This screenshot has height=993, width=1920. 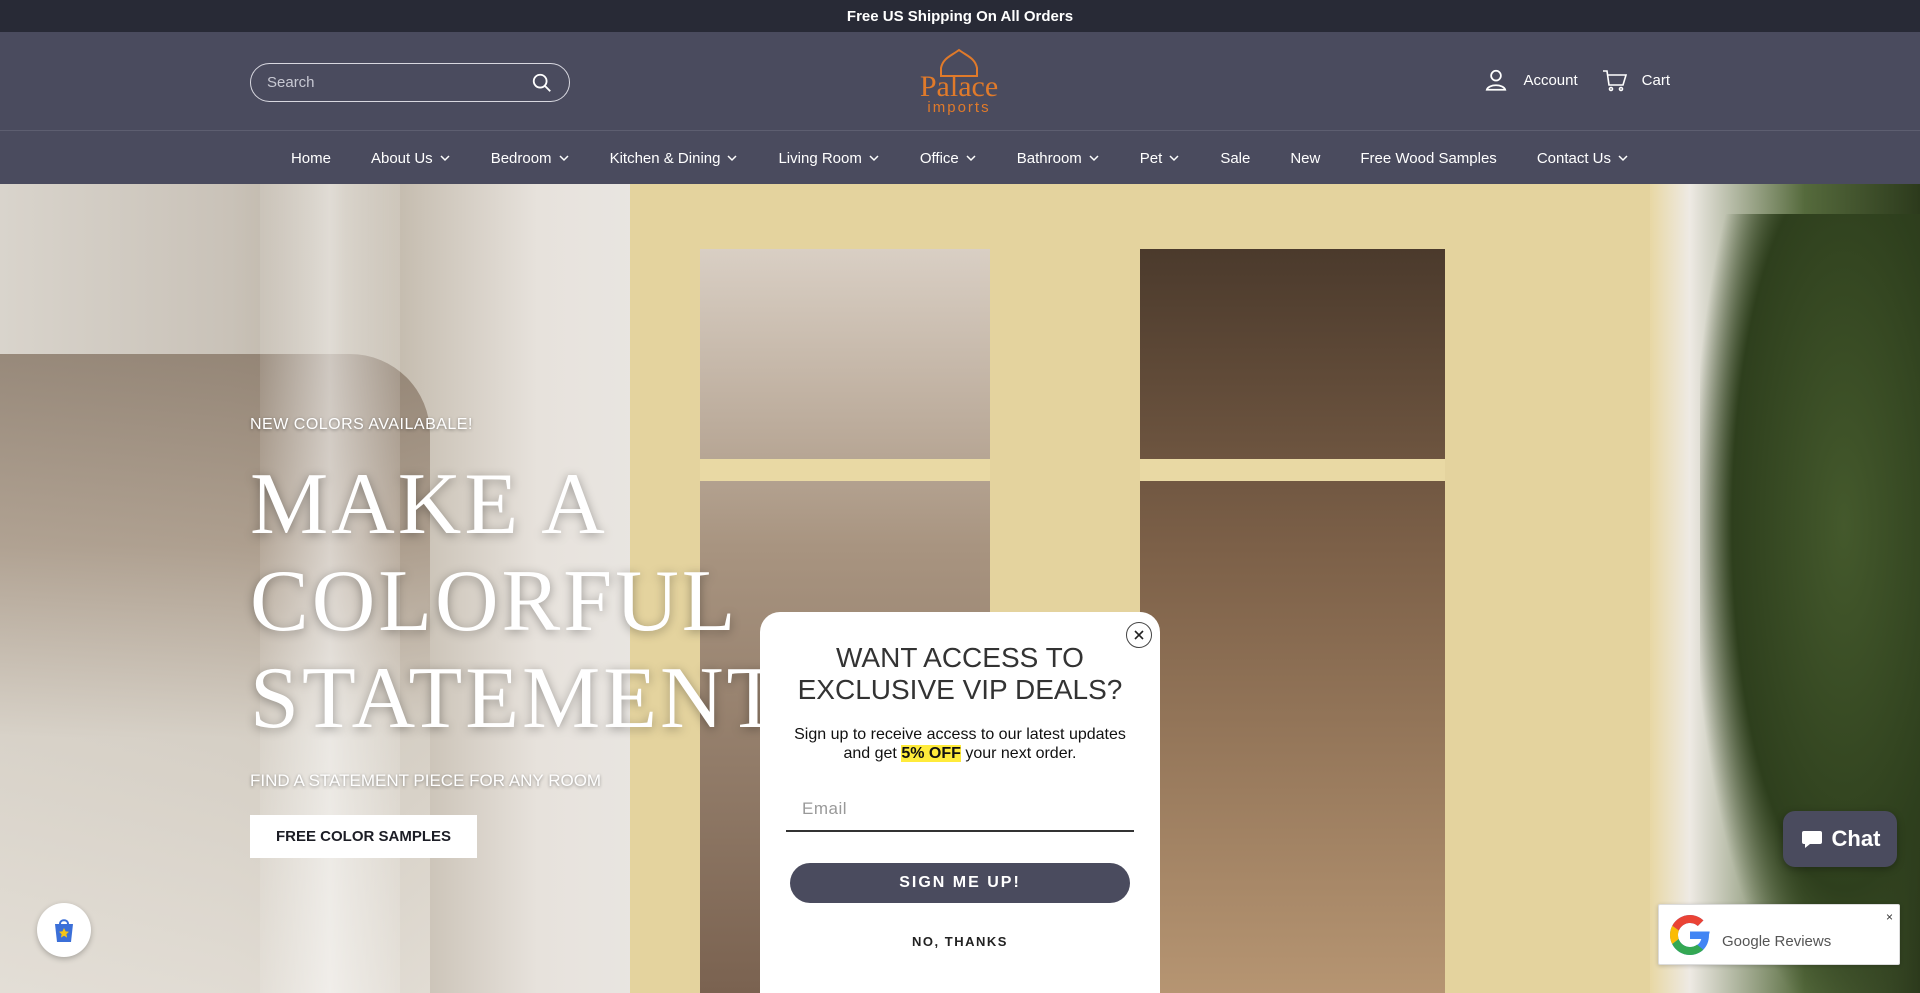 I want to click on site-header: Palace imports Account Cart, so click(x=960, y=81).